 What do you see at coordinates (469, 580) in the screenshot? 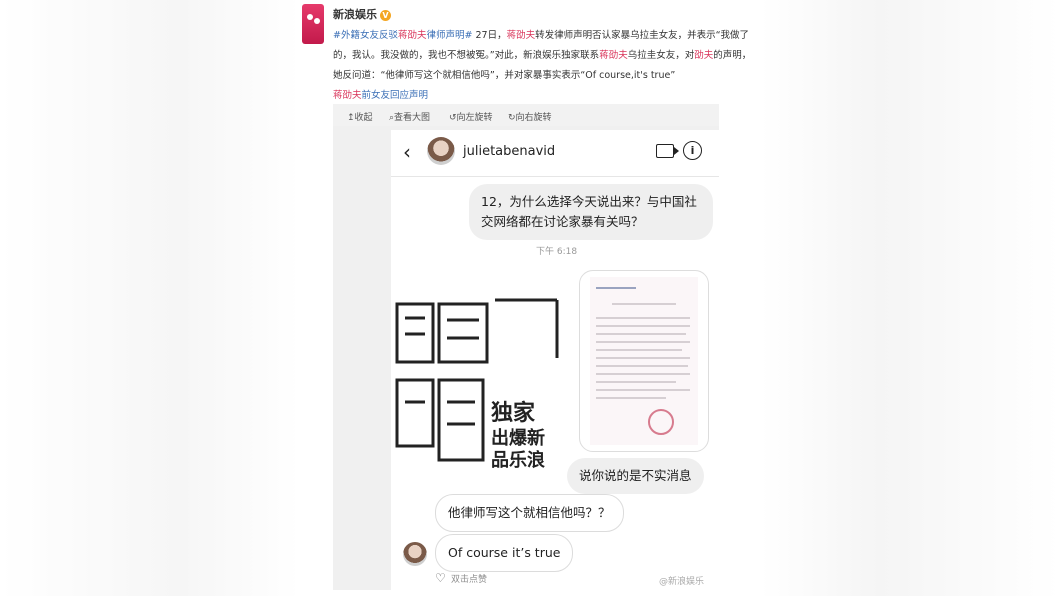
I see `like-hint: 双击点赞` at bounding box center [469, 580].